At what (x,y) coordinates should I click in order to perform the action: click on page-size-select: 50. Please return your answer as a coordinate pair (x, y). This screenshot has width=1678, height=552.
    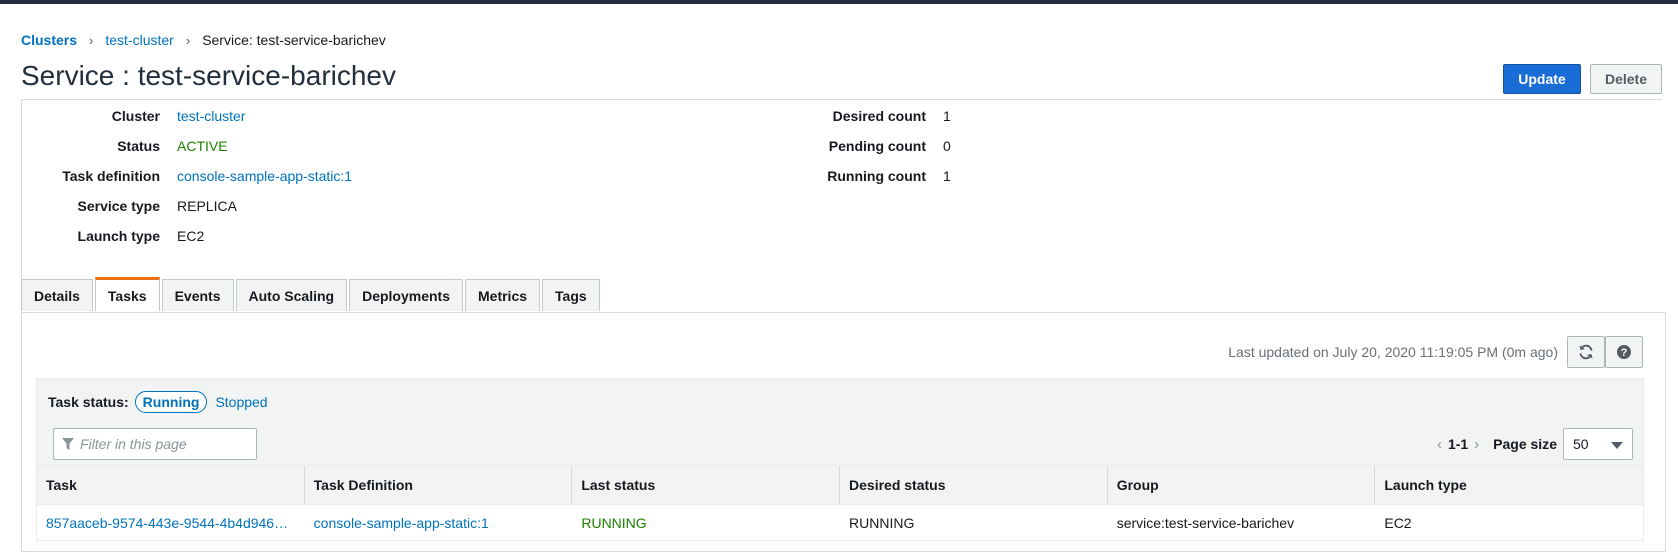
    Looking at the image, I should click on (1598, 444).